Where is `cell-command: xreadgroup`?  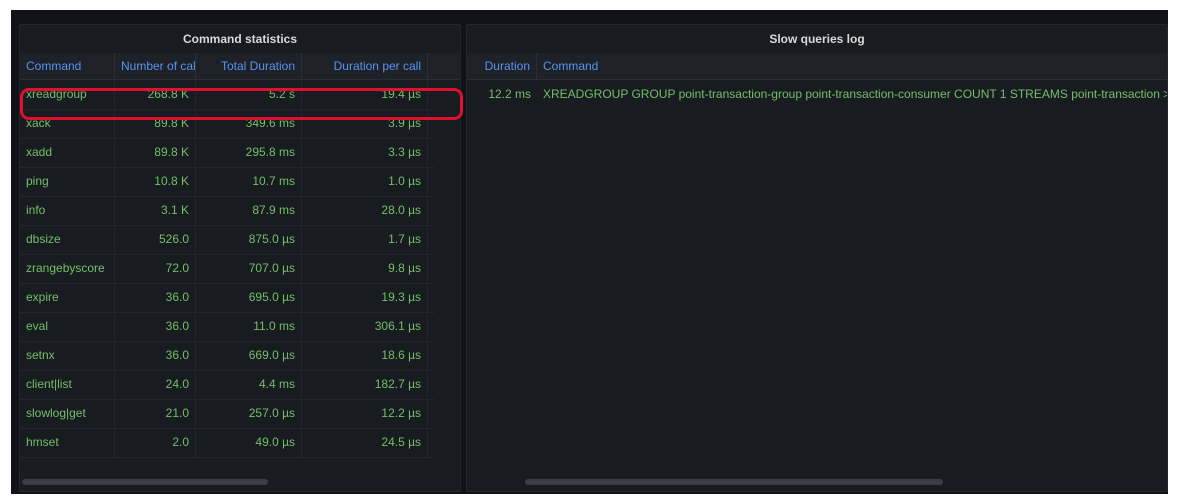
cell-command: xreadgroup is located at coordinates (67, 94).